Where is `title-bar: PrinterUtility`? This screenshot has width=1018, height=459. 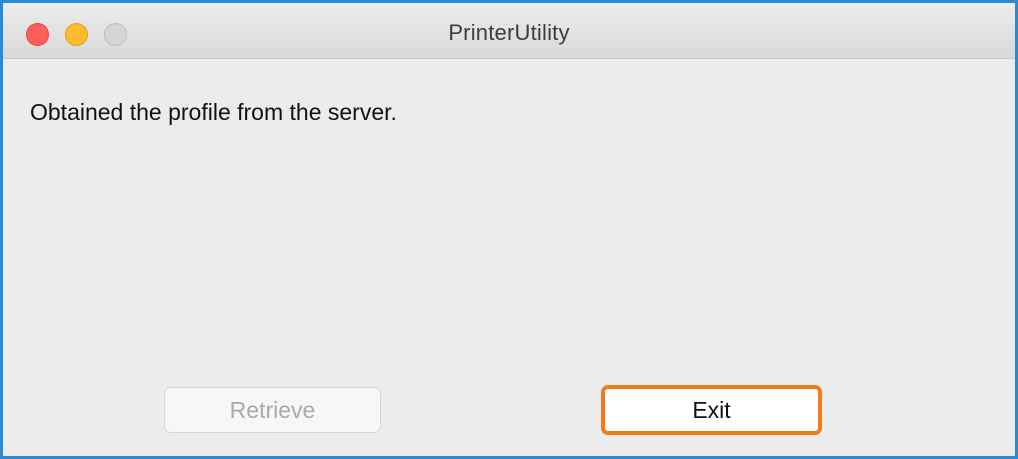 title-bar: PrinterUtility is located at coordinates (509, 31).